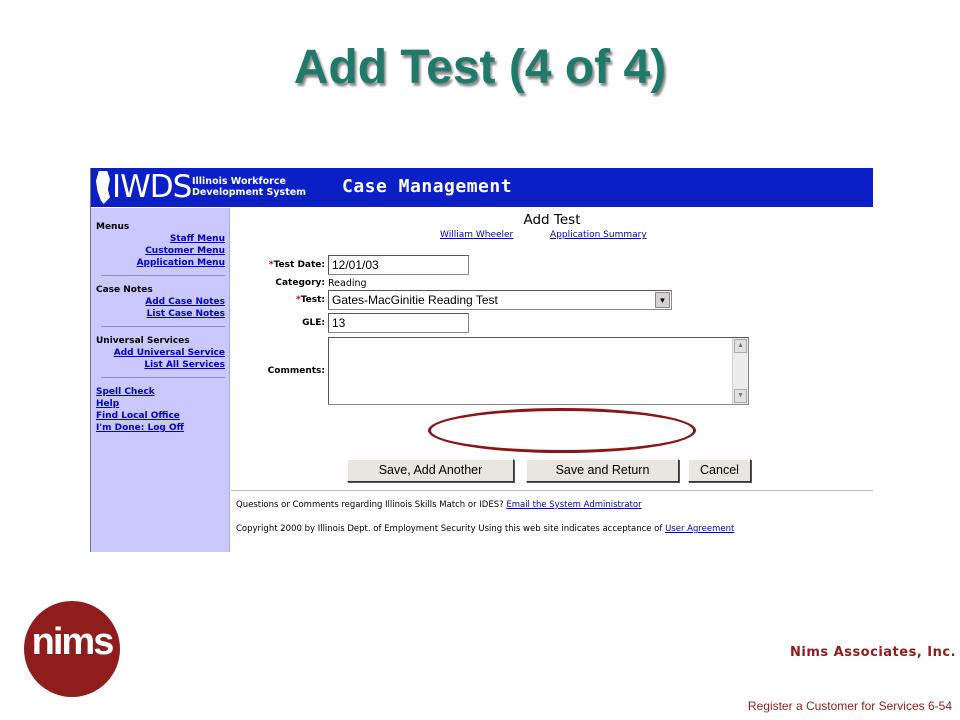 The image size is (960, 720). Describe the element at coordinates (562, 430) in the screenshot. I see `highlight-ring` at that location.